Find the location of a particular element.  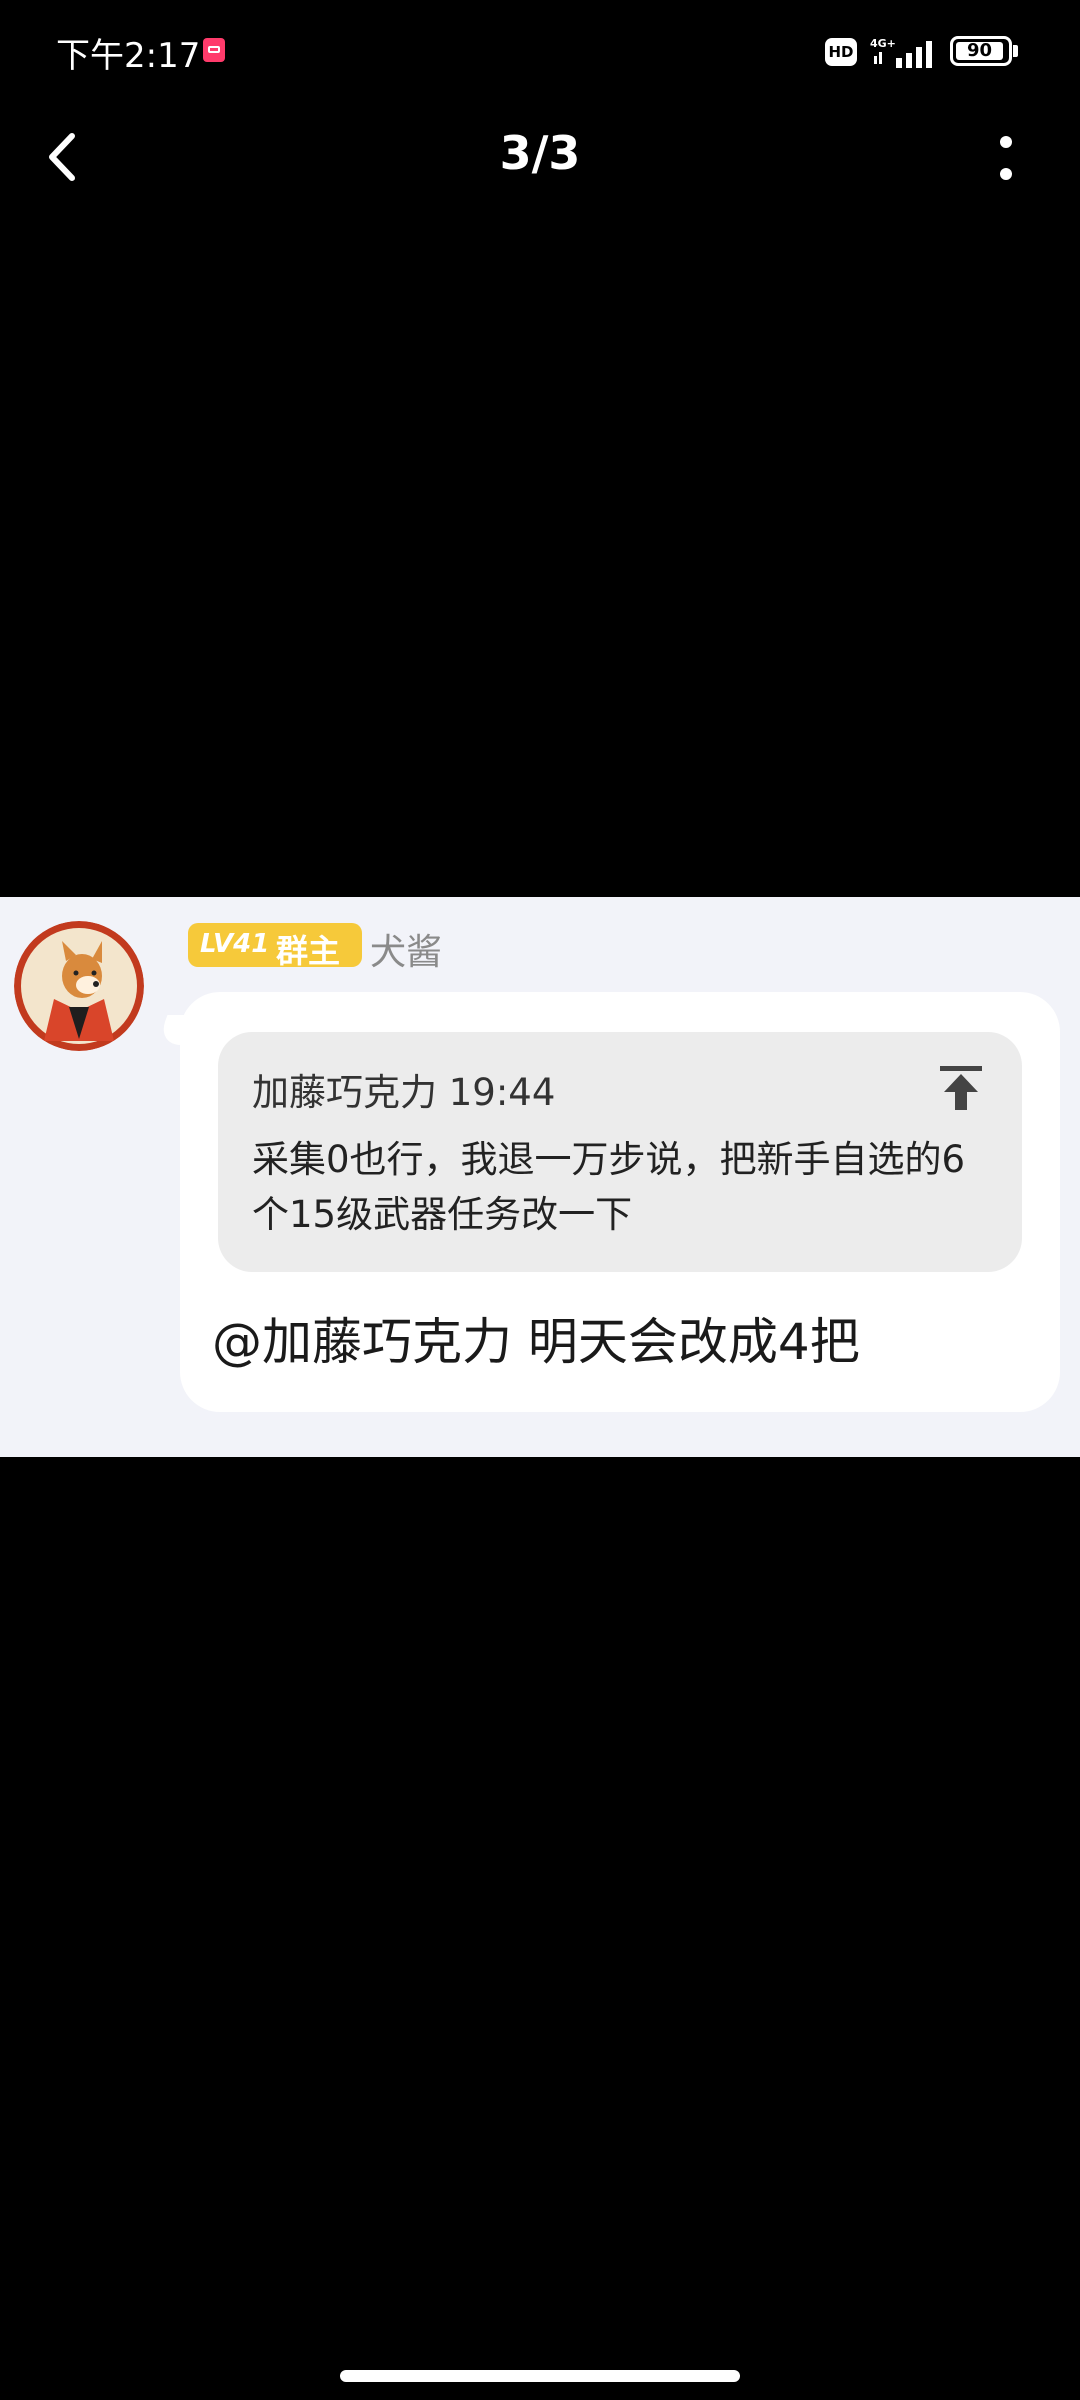

shiba-avatar-icon is located at coordinates (79, 986).